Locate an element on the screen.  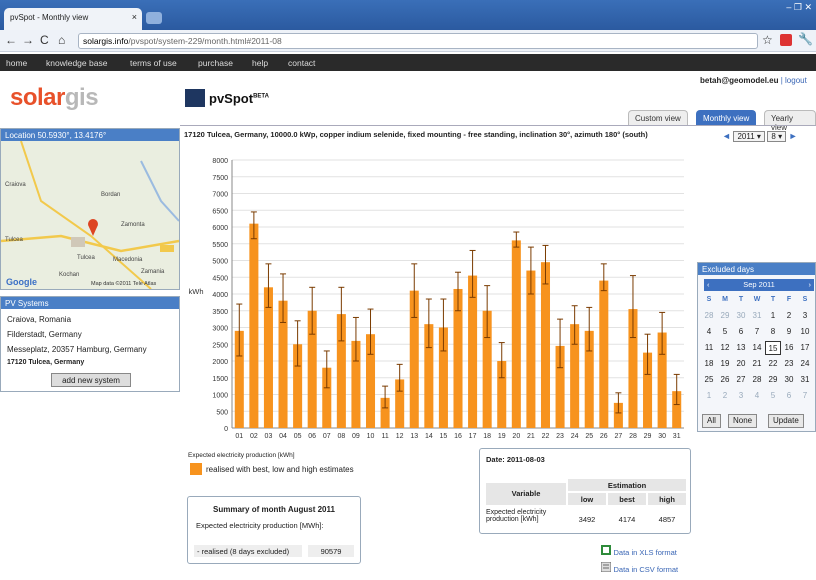
col-variable: Variable is located at coordinates (526, 494).